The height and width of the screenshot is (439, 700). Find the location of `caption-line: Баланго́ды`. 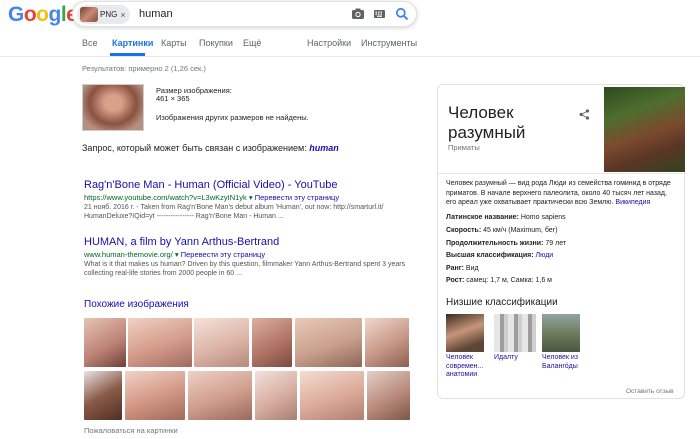

caption-line: Баланго́ды is located at coordinates (560, 366).